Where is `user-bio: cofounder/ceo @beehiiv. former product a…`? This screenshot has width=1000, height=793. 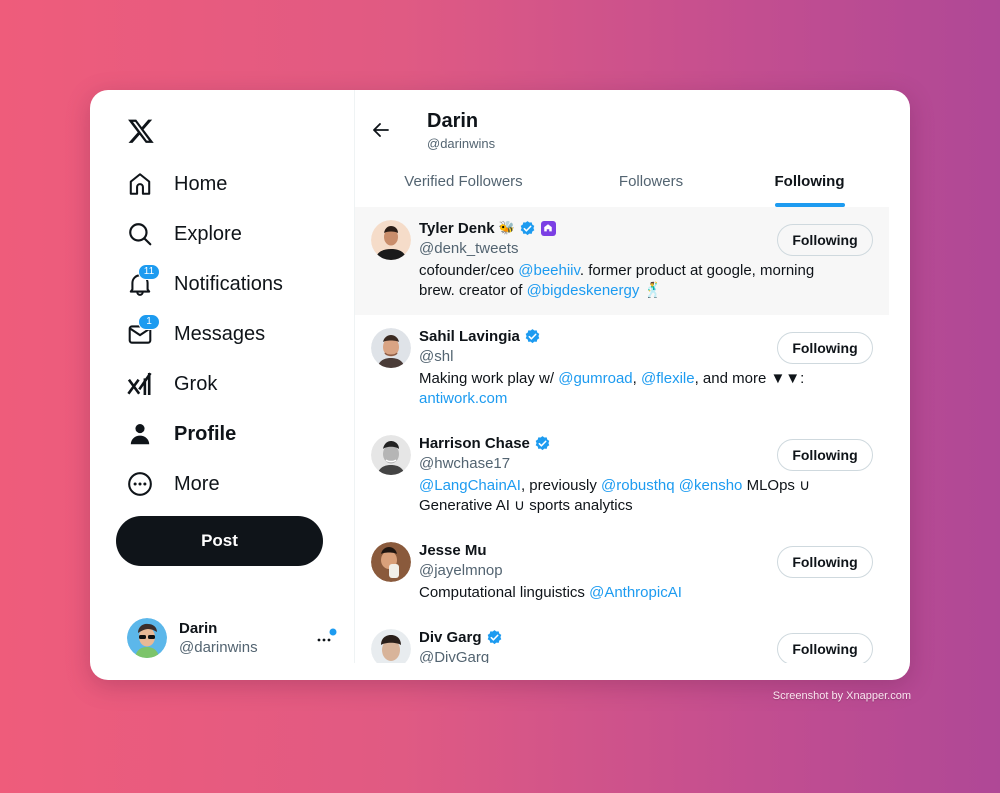 user-bio: cofounder/ceo @beehiiv. former product a… is located at coordinates (634, 281).